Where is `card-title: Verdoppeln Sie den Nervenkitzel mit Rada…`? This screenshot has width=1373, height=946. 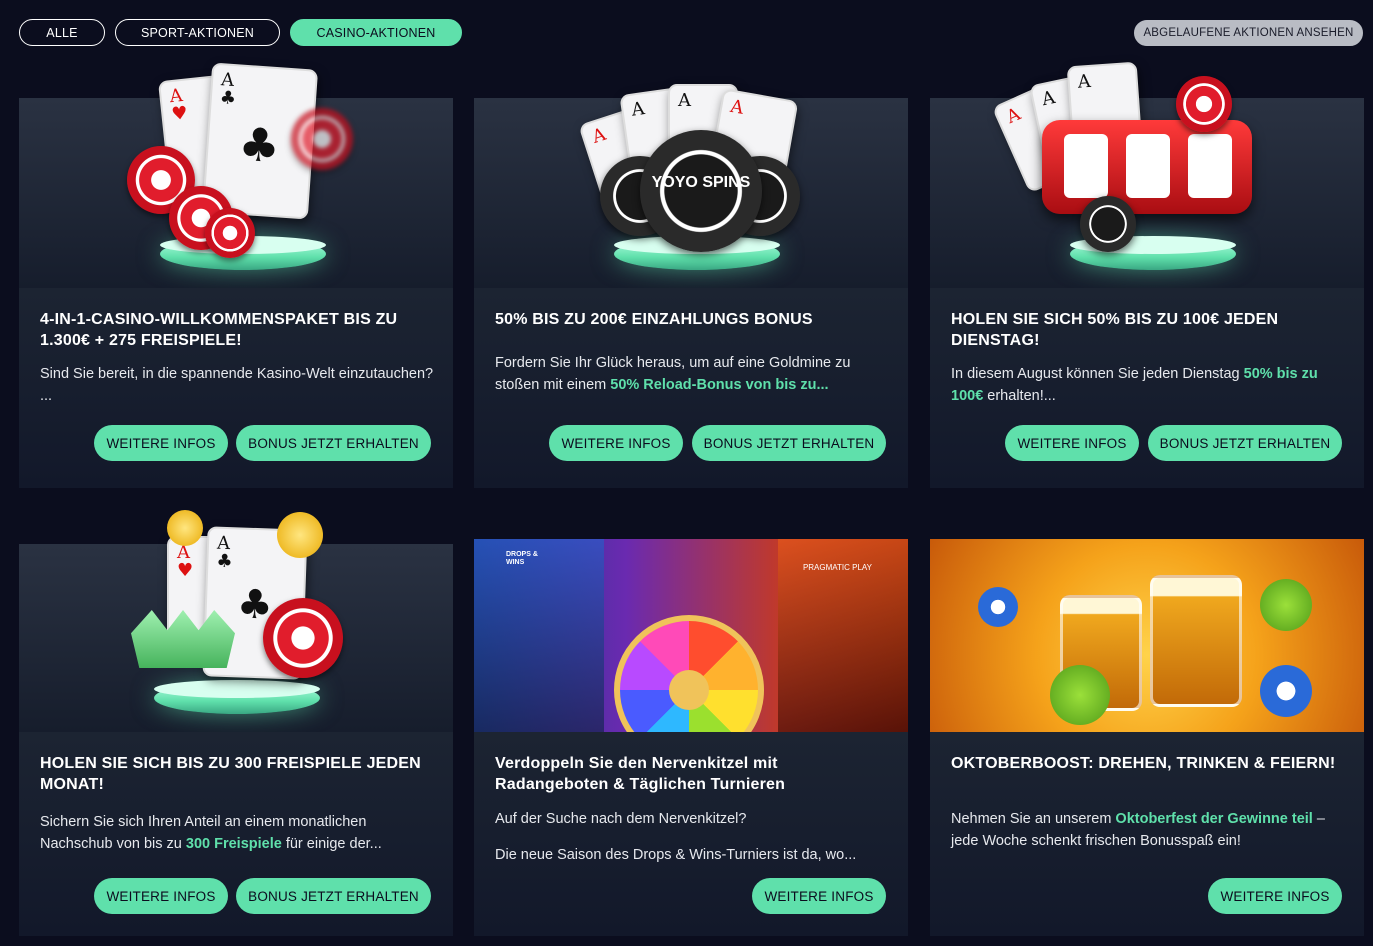 card-title: Verdoppeln Sie den Nervenkitzel mit Rada… is located at coordinates (640, 774).